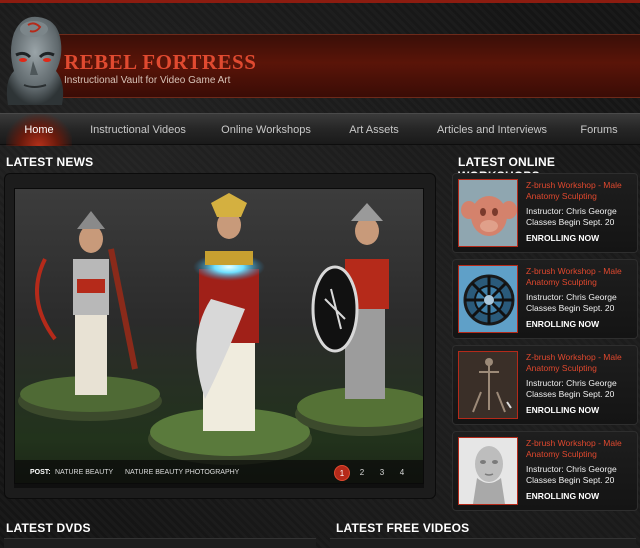 The image size is (640, 548). What do you see at coordinates (362, 473) in the screenshot?
I see `slider-page-2: 2` at bounding box center [362, 473].